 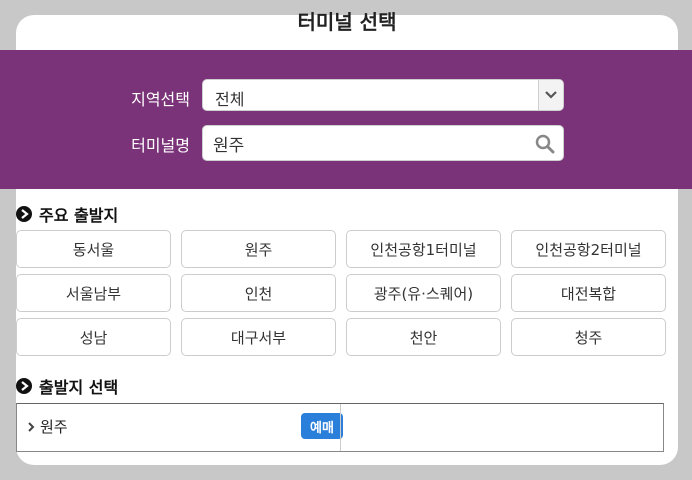 I want to click on departure-chip: 동서울, so click(x=93, y=249).